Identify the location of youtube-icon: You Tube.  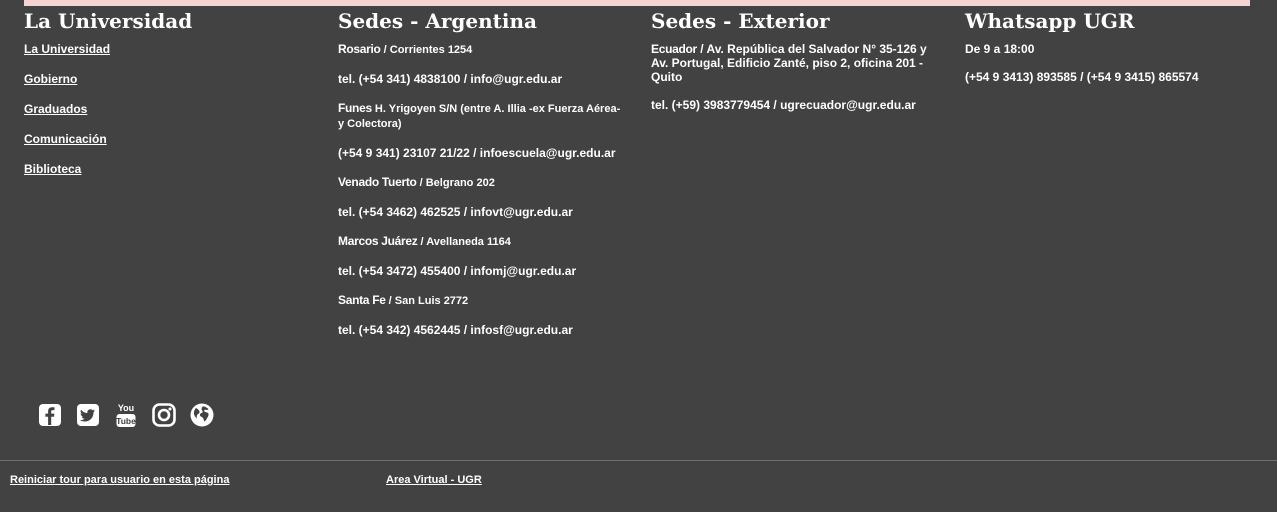
(126, 415).